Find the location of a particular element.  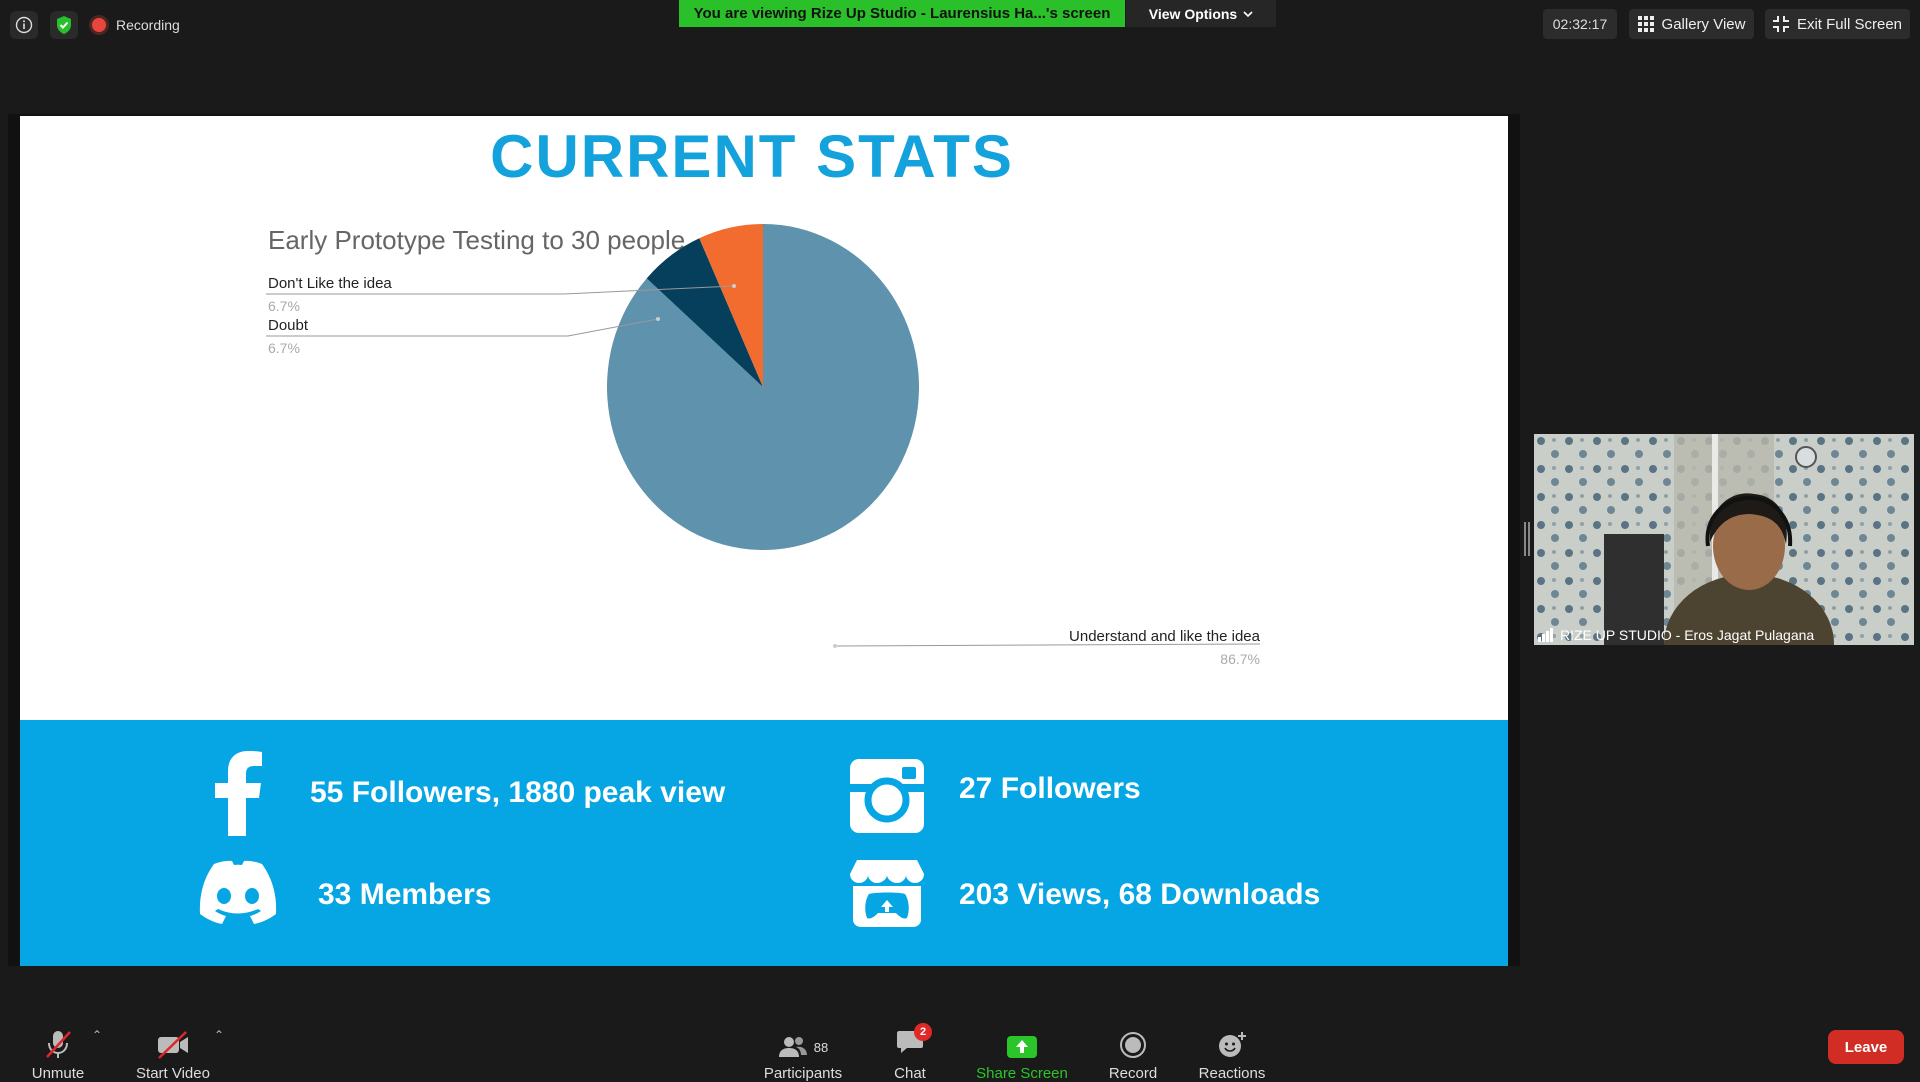

participants-label: Participants is located at coordinates (803, 1073).